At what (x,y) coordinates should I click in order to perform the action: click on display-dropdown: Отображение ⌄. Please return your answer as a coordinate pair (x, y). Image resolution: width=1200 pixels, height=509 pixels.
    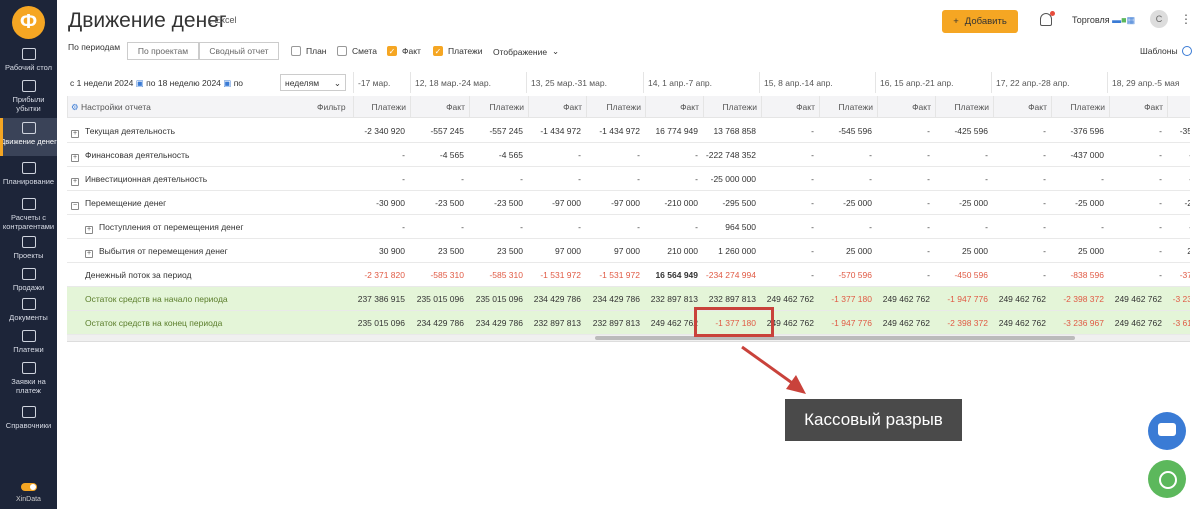
    Looking at the image, I should click on (526, 51).